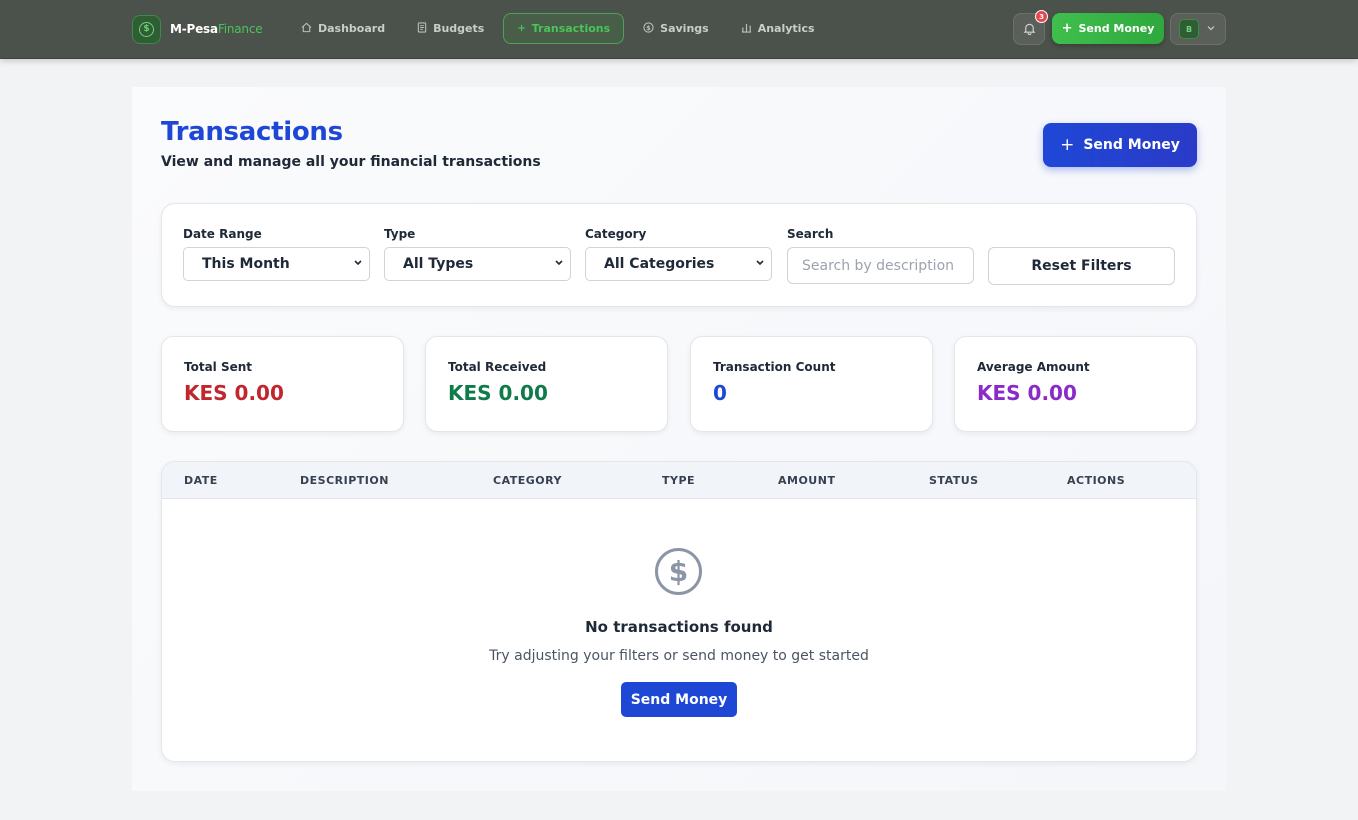 Image resolution: width=1358 pixels, height=820 pixels. I want to click on nav-item-transactions: + Transactions, so click(564, 28).